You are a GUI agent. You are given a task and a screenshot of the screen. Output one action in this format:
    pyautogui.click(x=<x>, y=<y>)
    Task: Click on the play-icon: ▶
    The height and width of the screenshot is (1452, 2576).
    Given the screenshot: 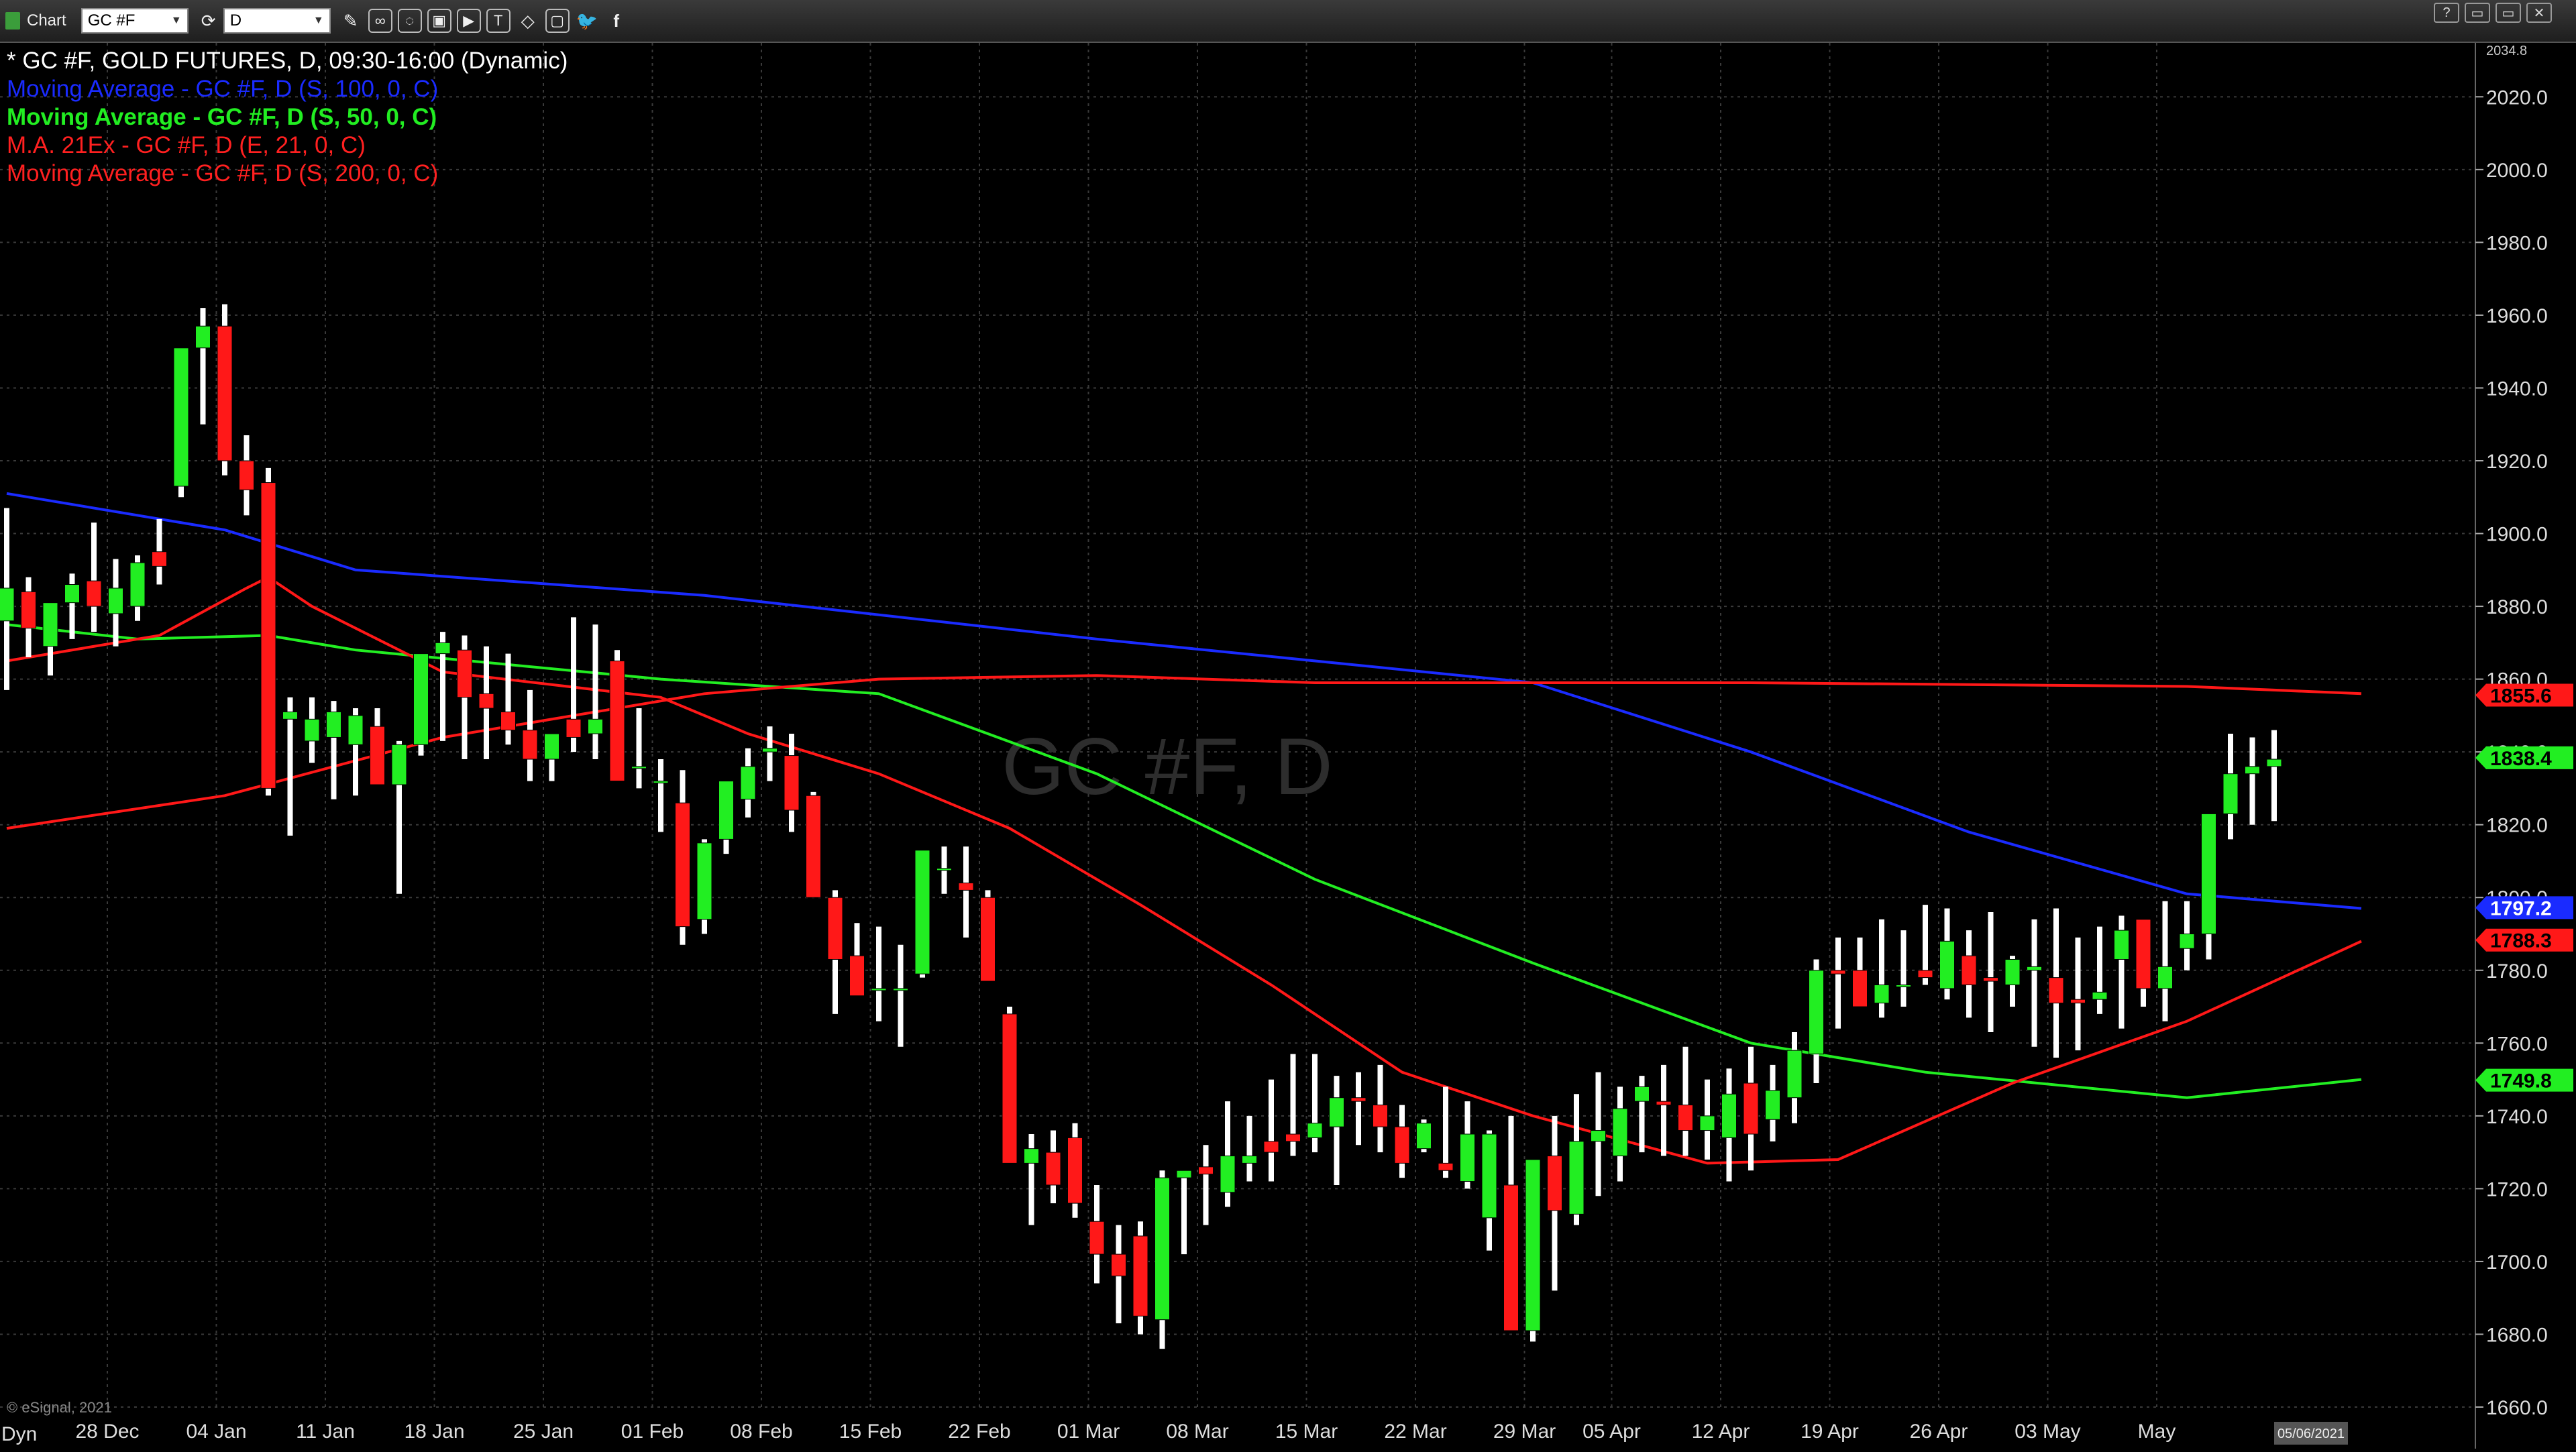 What is the action you would take?
    pyautogui.click(x=468, y=21)
    